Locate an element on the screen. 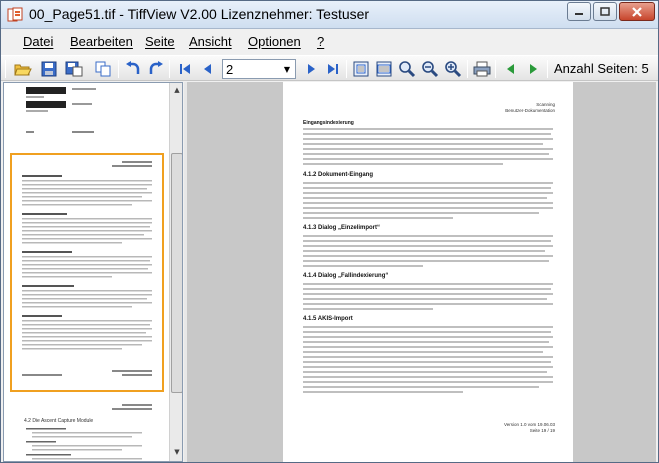  toolbar: 2 ▼ Anzahl Seiten: 5 is located at coordinates (329, 68).